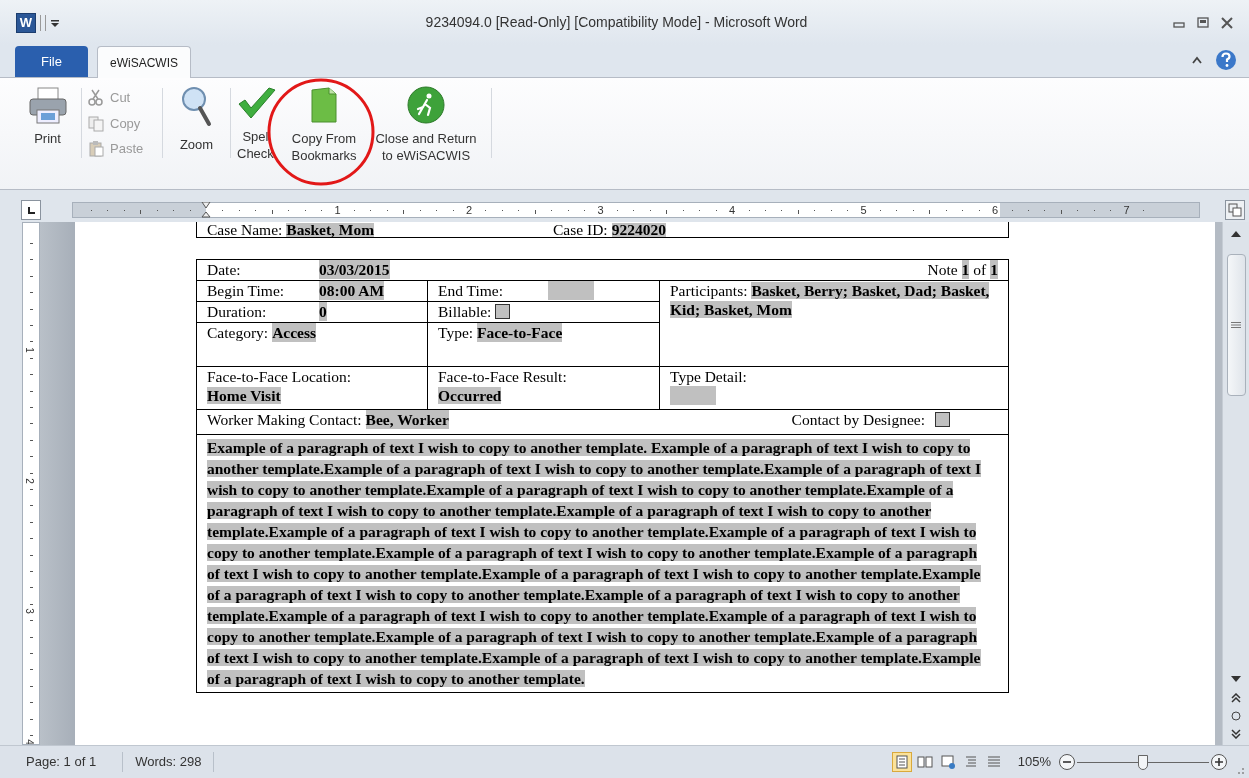 The width and height of the screenshot is (1249, 778). I want to click on zoom-button: Zoom, so click(196, 119).